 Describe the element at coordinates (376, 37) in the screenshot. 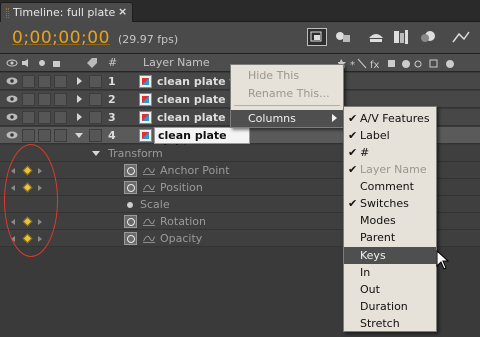

I see `draft-3d-icon` at that location.